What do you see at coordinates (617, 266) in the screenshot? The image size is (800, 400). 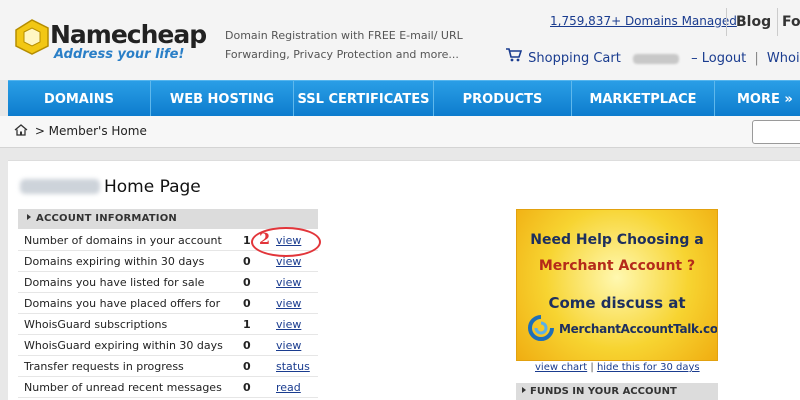 I see `ad-line-2: Merchant Account ?` at bounding box center [617, 266].